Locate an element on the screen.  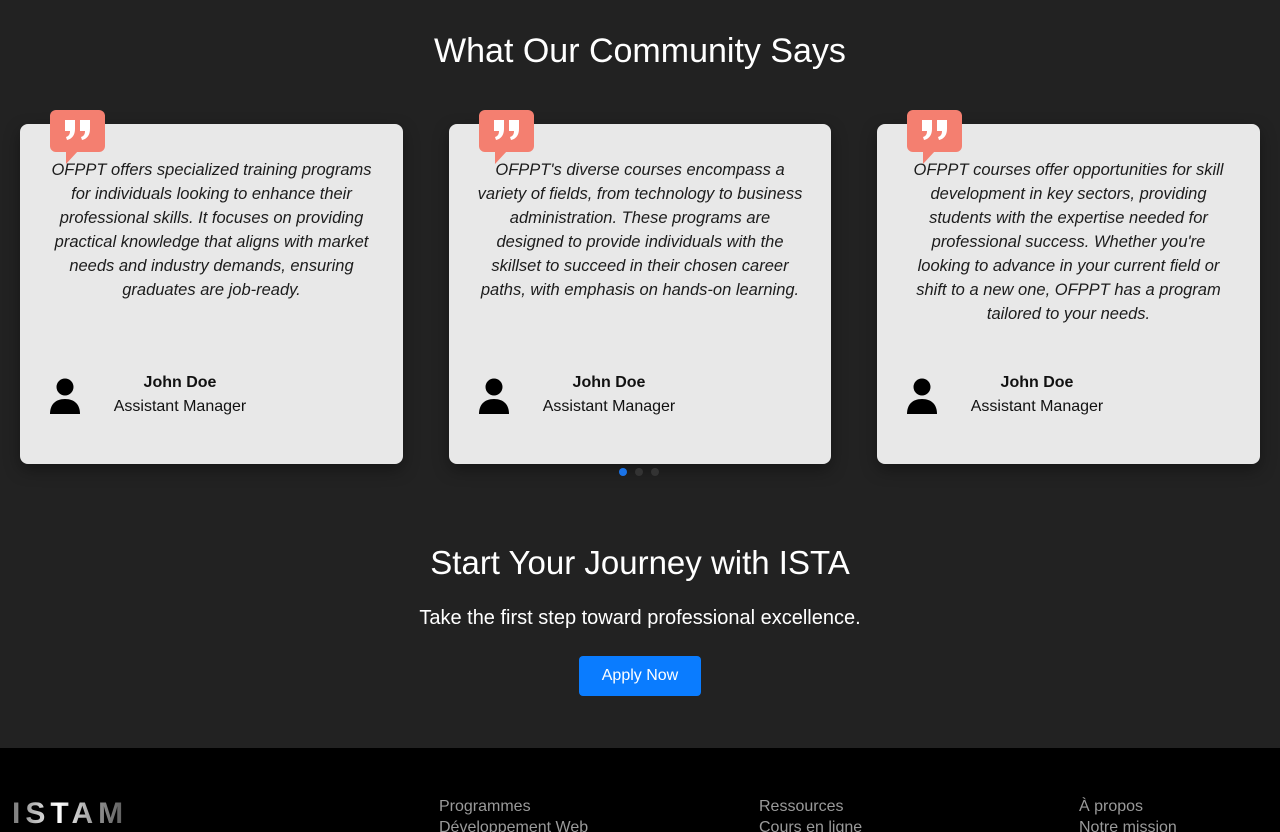
footer-link: Programmes is located at coordinates (513, 806).